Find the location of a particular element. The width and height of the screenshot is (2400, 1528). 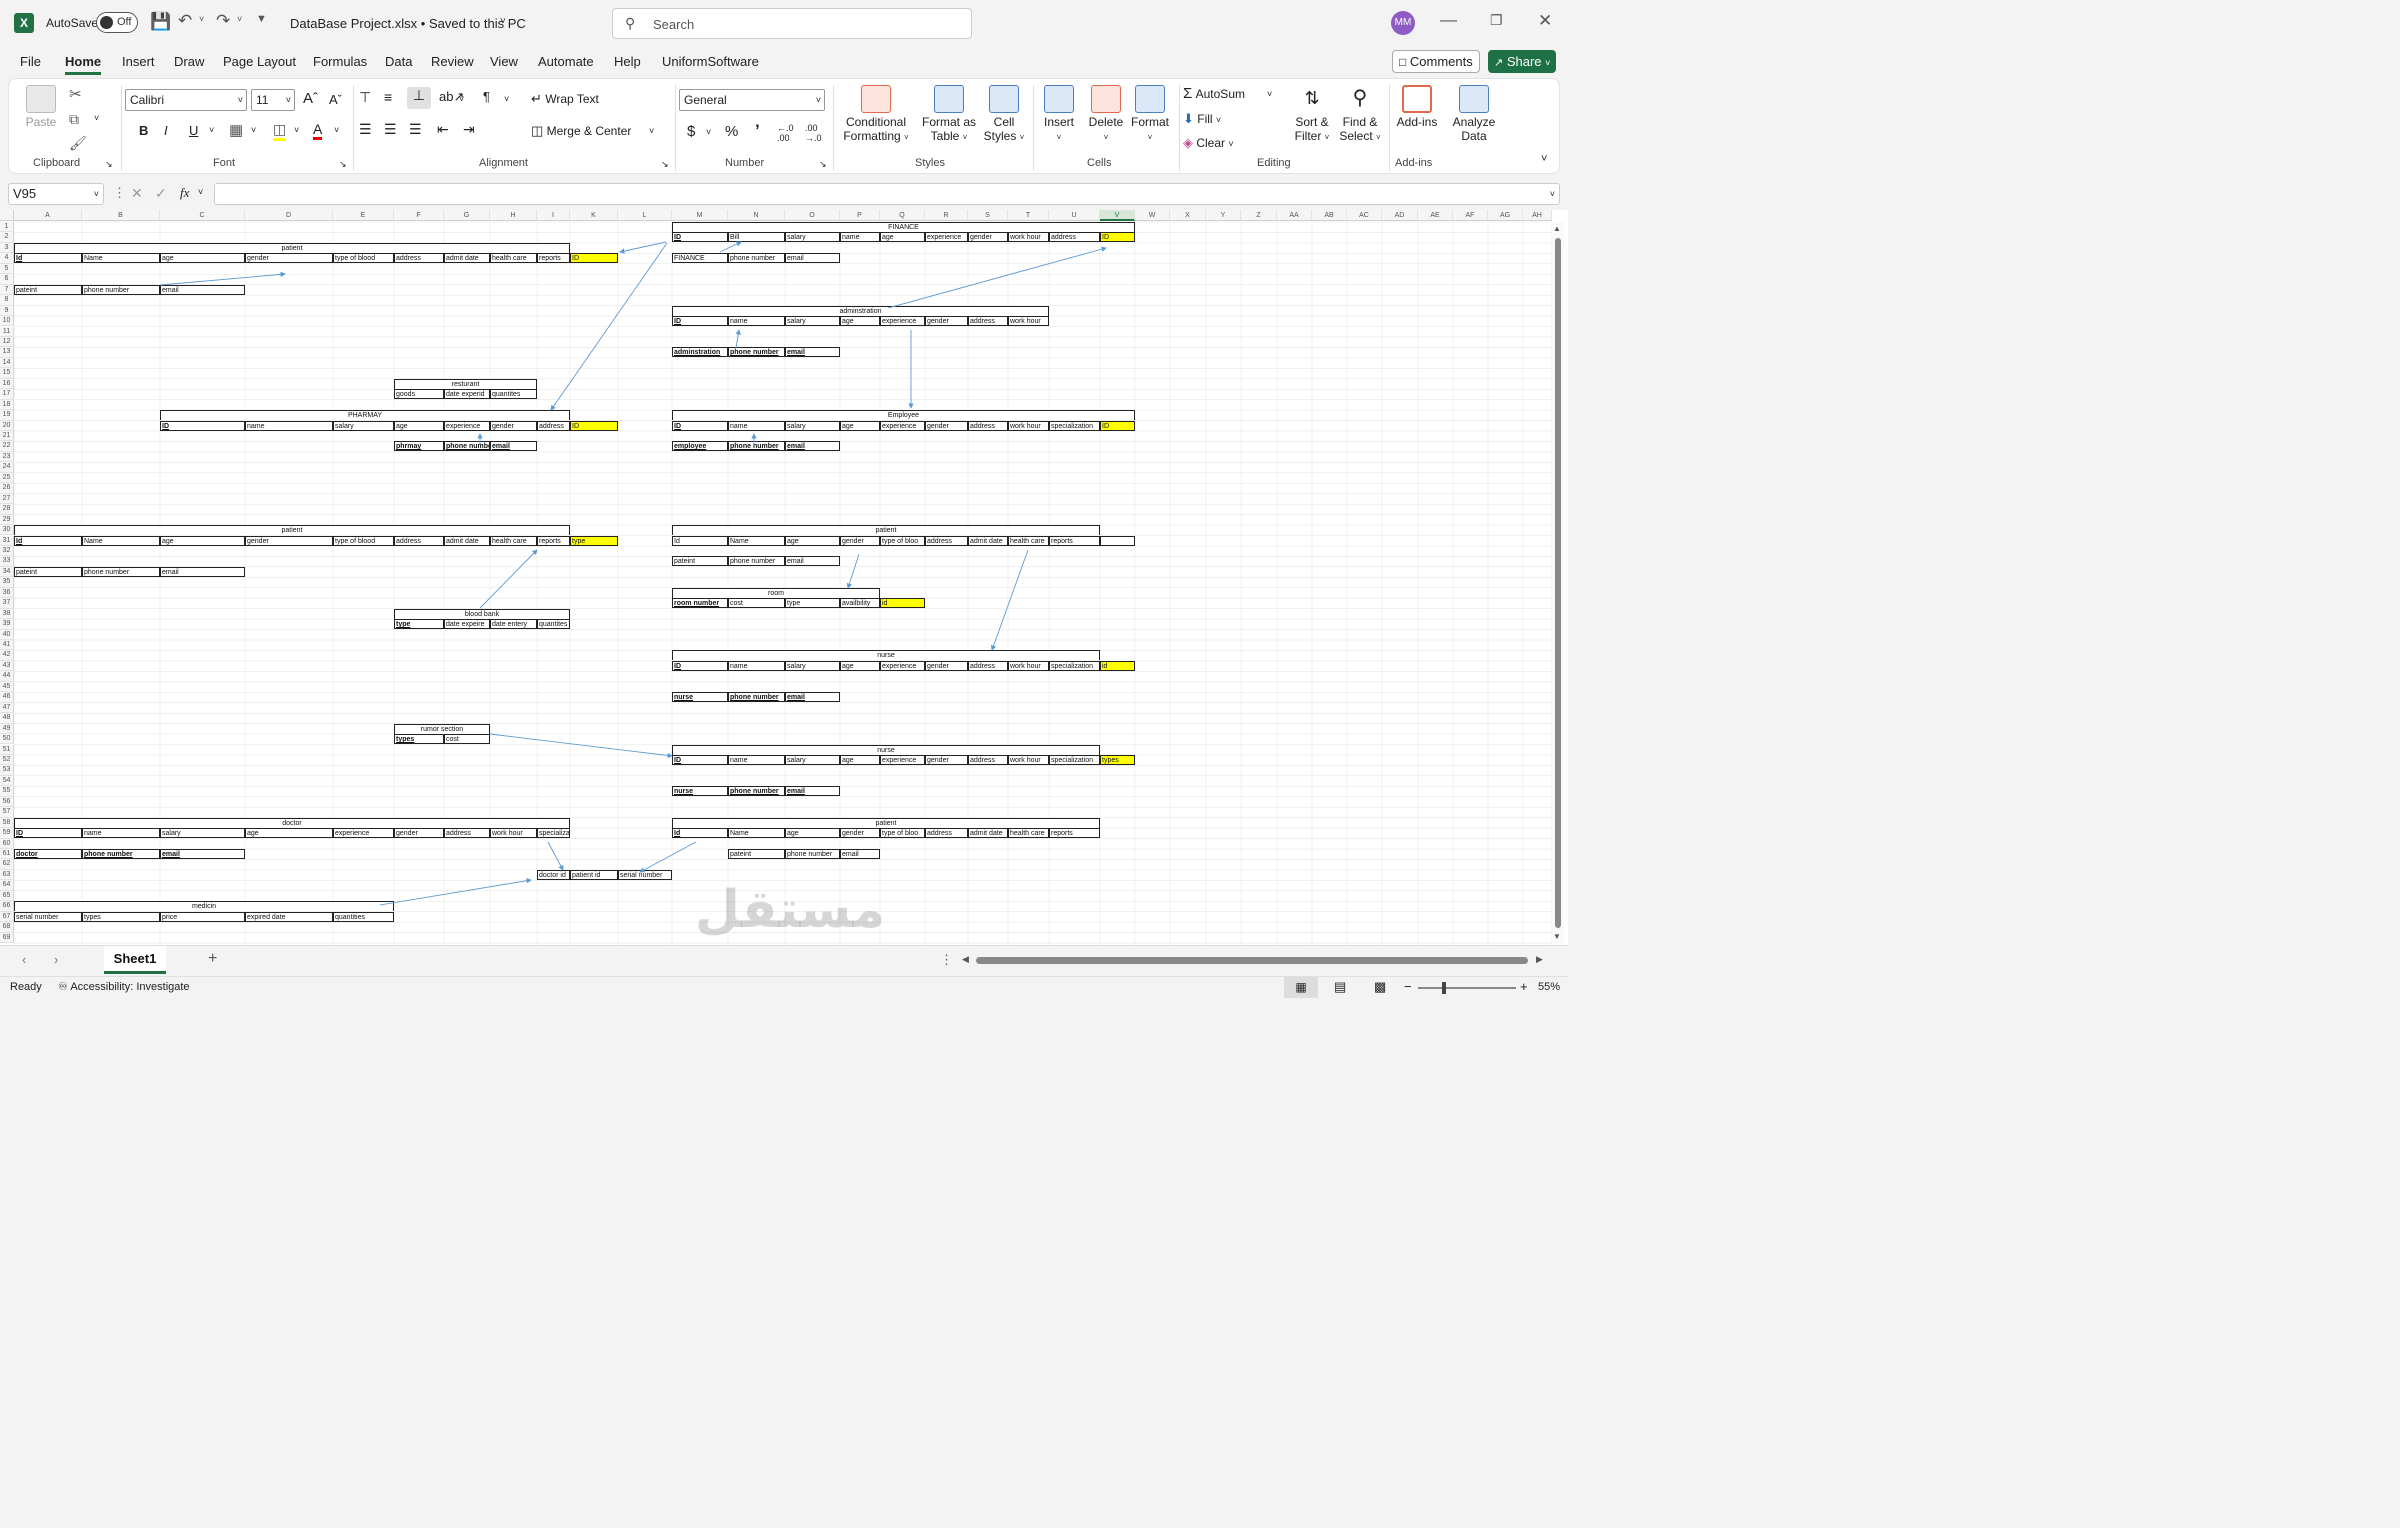

table-cell: doctor is located at coordinates (48, 854).